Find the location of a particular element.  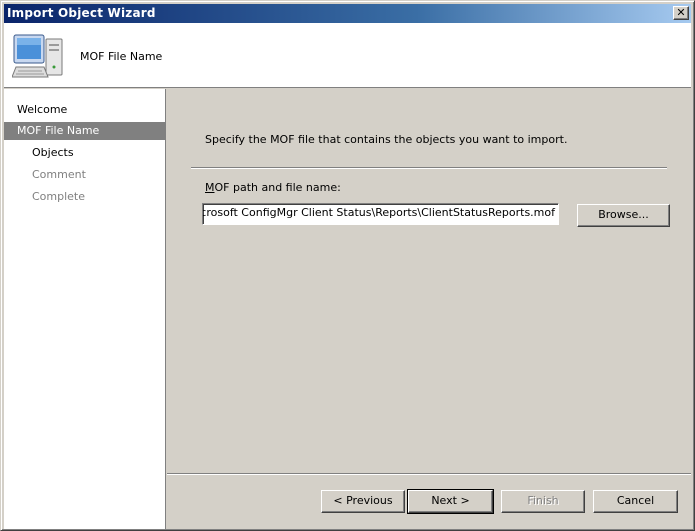

finish-button: Finish is located at coordinates (543, 501).